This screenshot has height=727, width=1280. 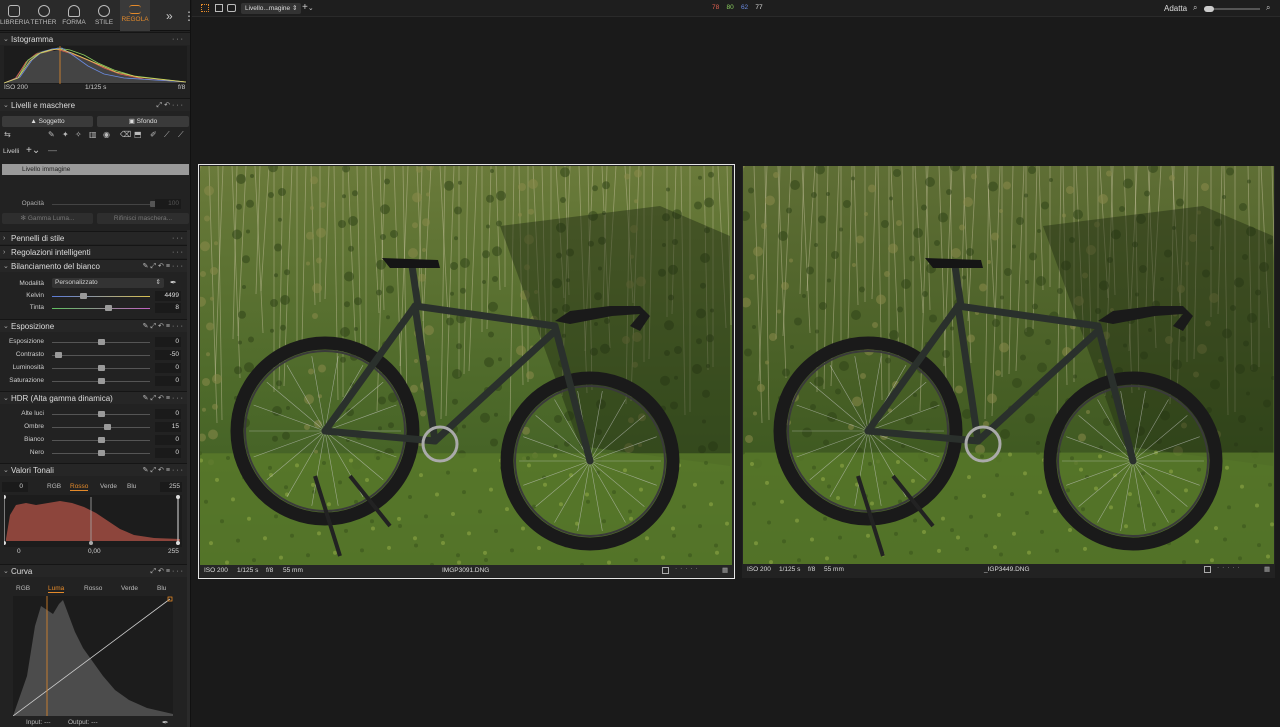 I want to click on tab-tether: TETHER, so click(x=43, y=15).